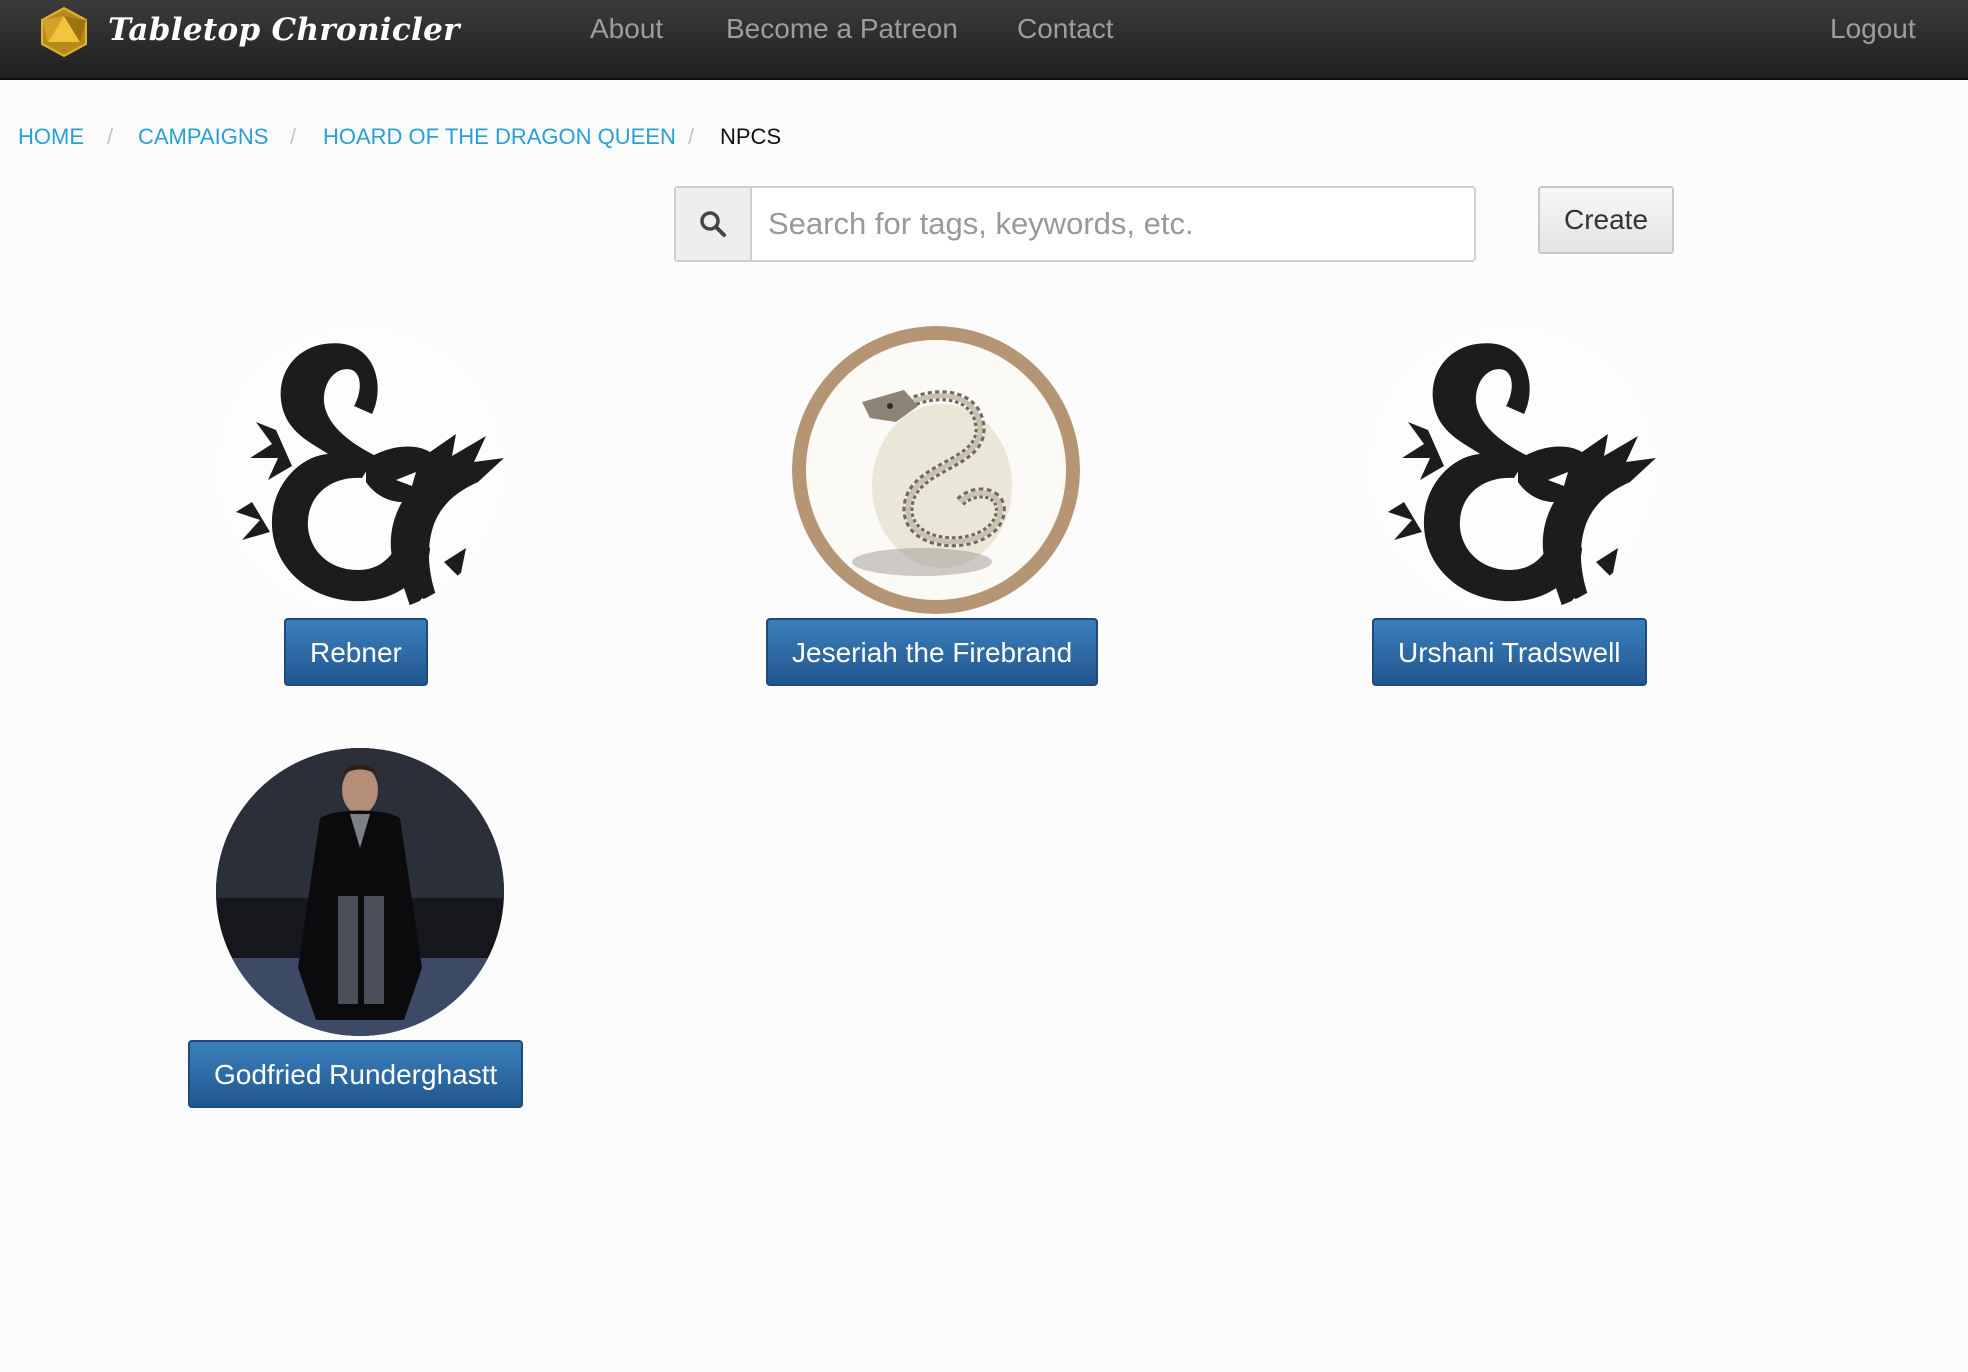  I want to click on create-button: Create, so click(1606, 220).